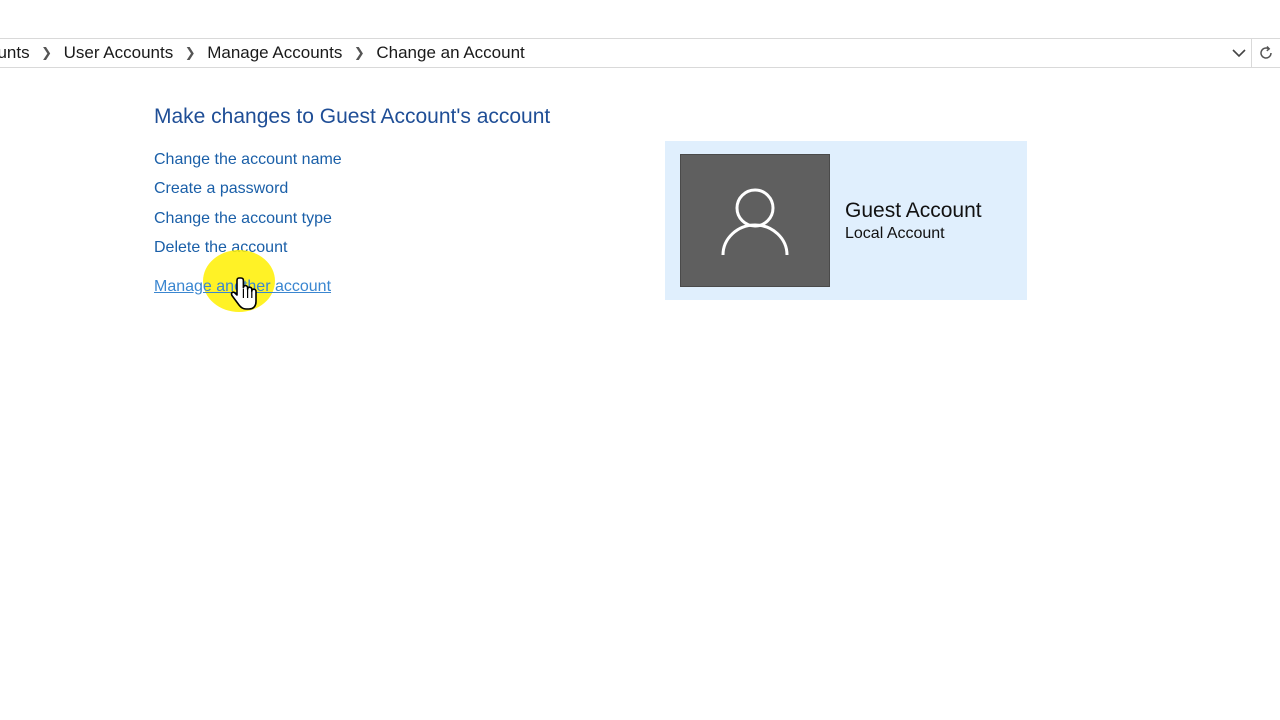 The width and height of the screenshot is (1280, 720). I want to click on account-card: Guest Account Local Account, so click(846, 220).